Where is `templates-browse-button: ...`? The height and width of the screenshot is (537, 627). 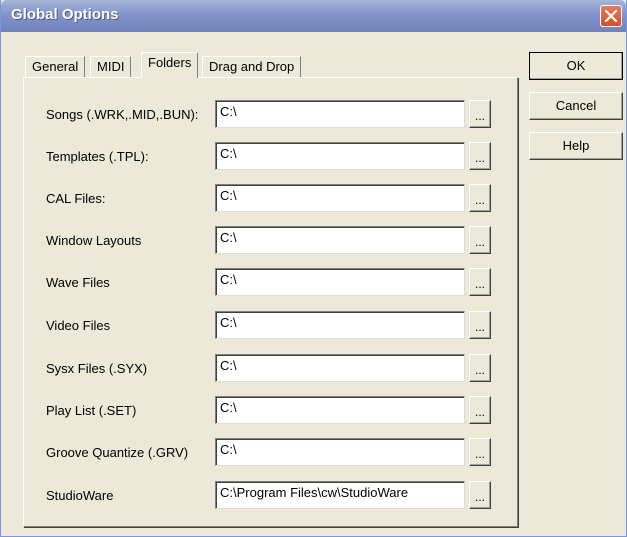 templates-browse-button: ... is located at coordinates (480, 156).